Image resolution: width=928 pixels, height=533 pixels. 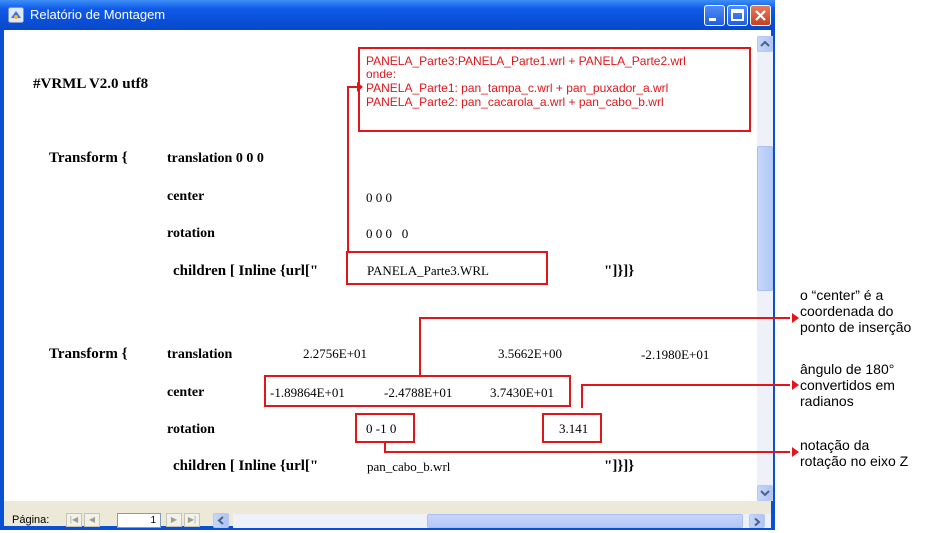 I want to click on center-note-line-3: ponto de inserção, so click(x=856, y=327).